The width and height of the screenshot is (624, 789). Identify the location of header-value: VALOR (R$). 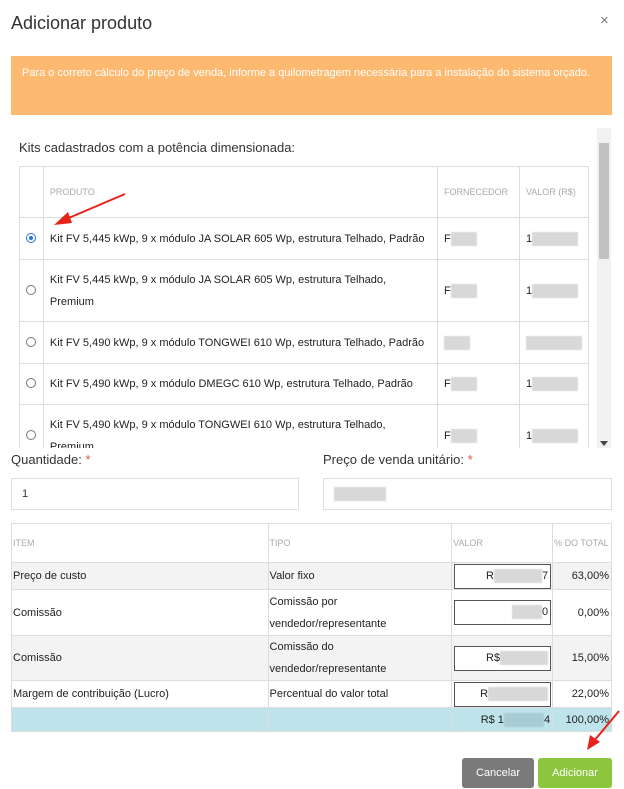
(553, 192).